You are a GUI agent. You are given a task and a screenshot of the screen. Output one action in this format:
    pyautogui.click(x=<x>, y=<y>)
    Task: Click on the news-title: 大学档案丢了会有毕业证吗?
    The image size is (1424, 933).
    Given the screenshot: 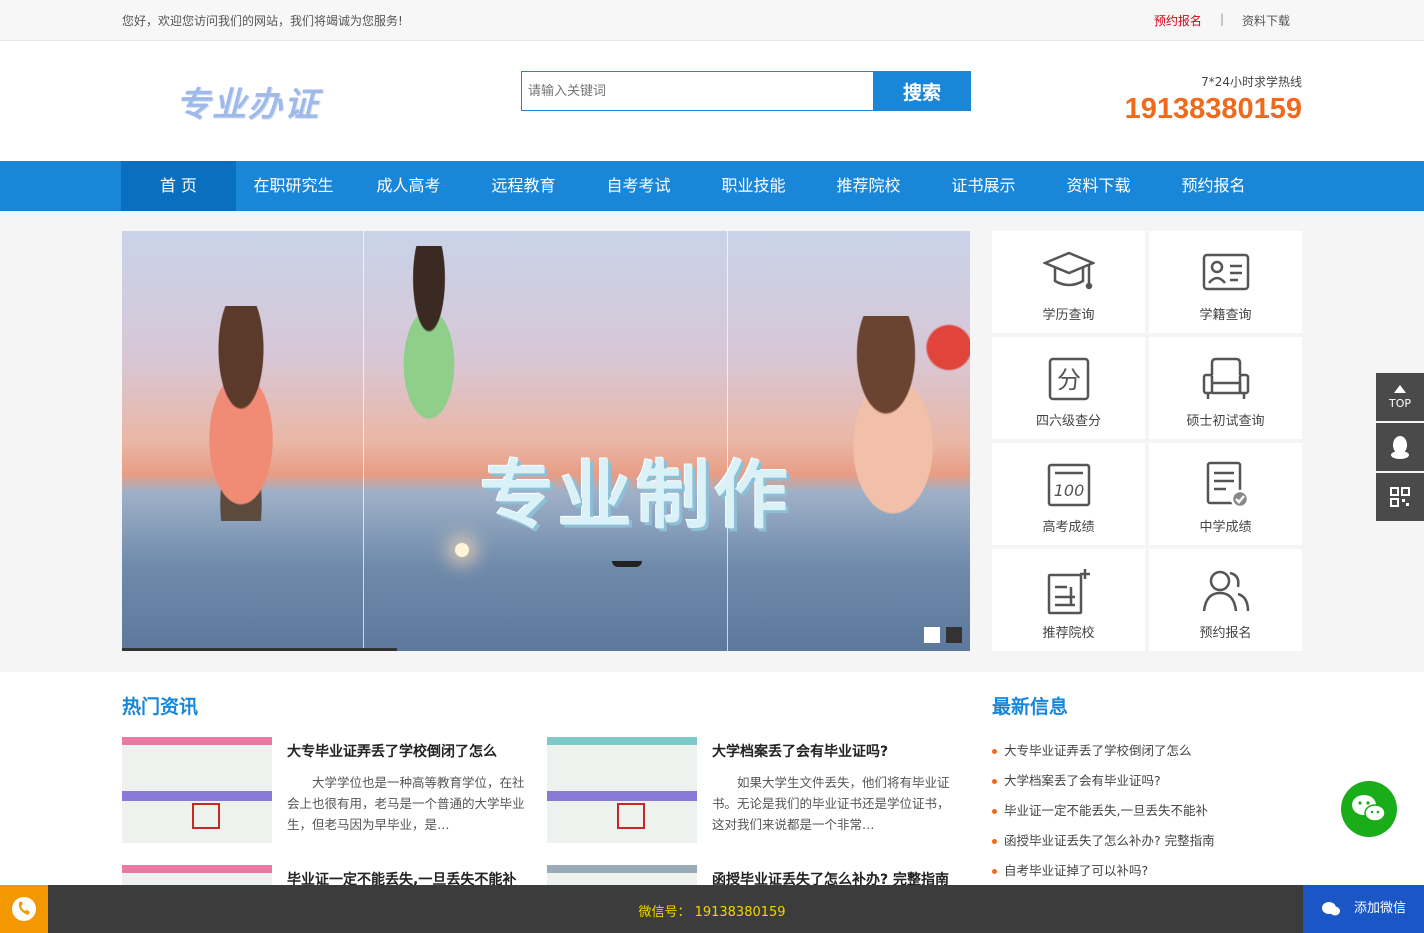 What is the action you would take?
    pyautogui.click(x=800, y=751)
    